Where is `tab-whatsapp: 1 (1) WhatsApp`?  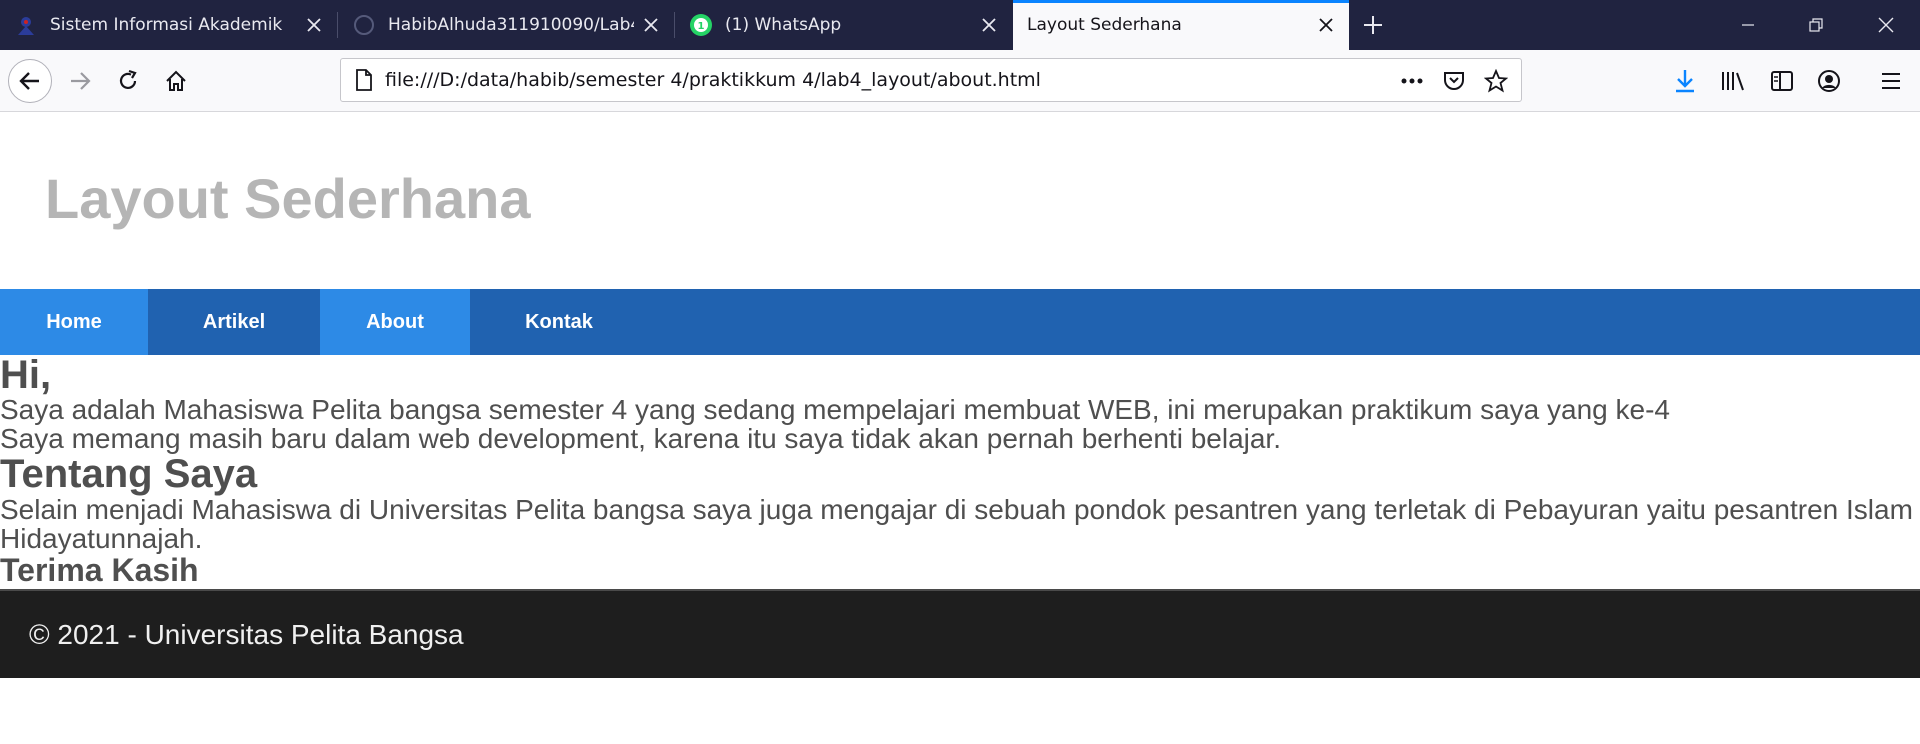
tab-whatsapp: 1 (1) WhatsApp is located at coordinates (843, 25).